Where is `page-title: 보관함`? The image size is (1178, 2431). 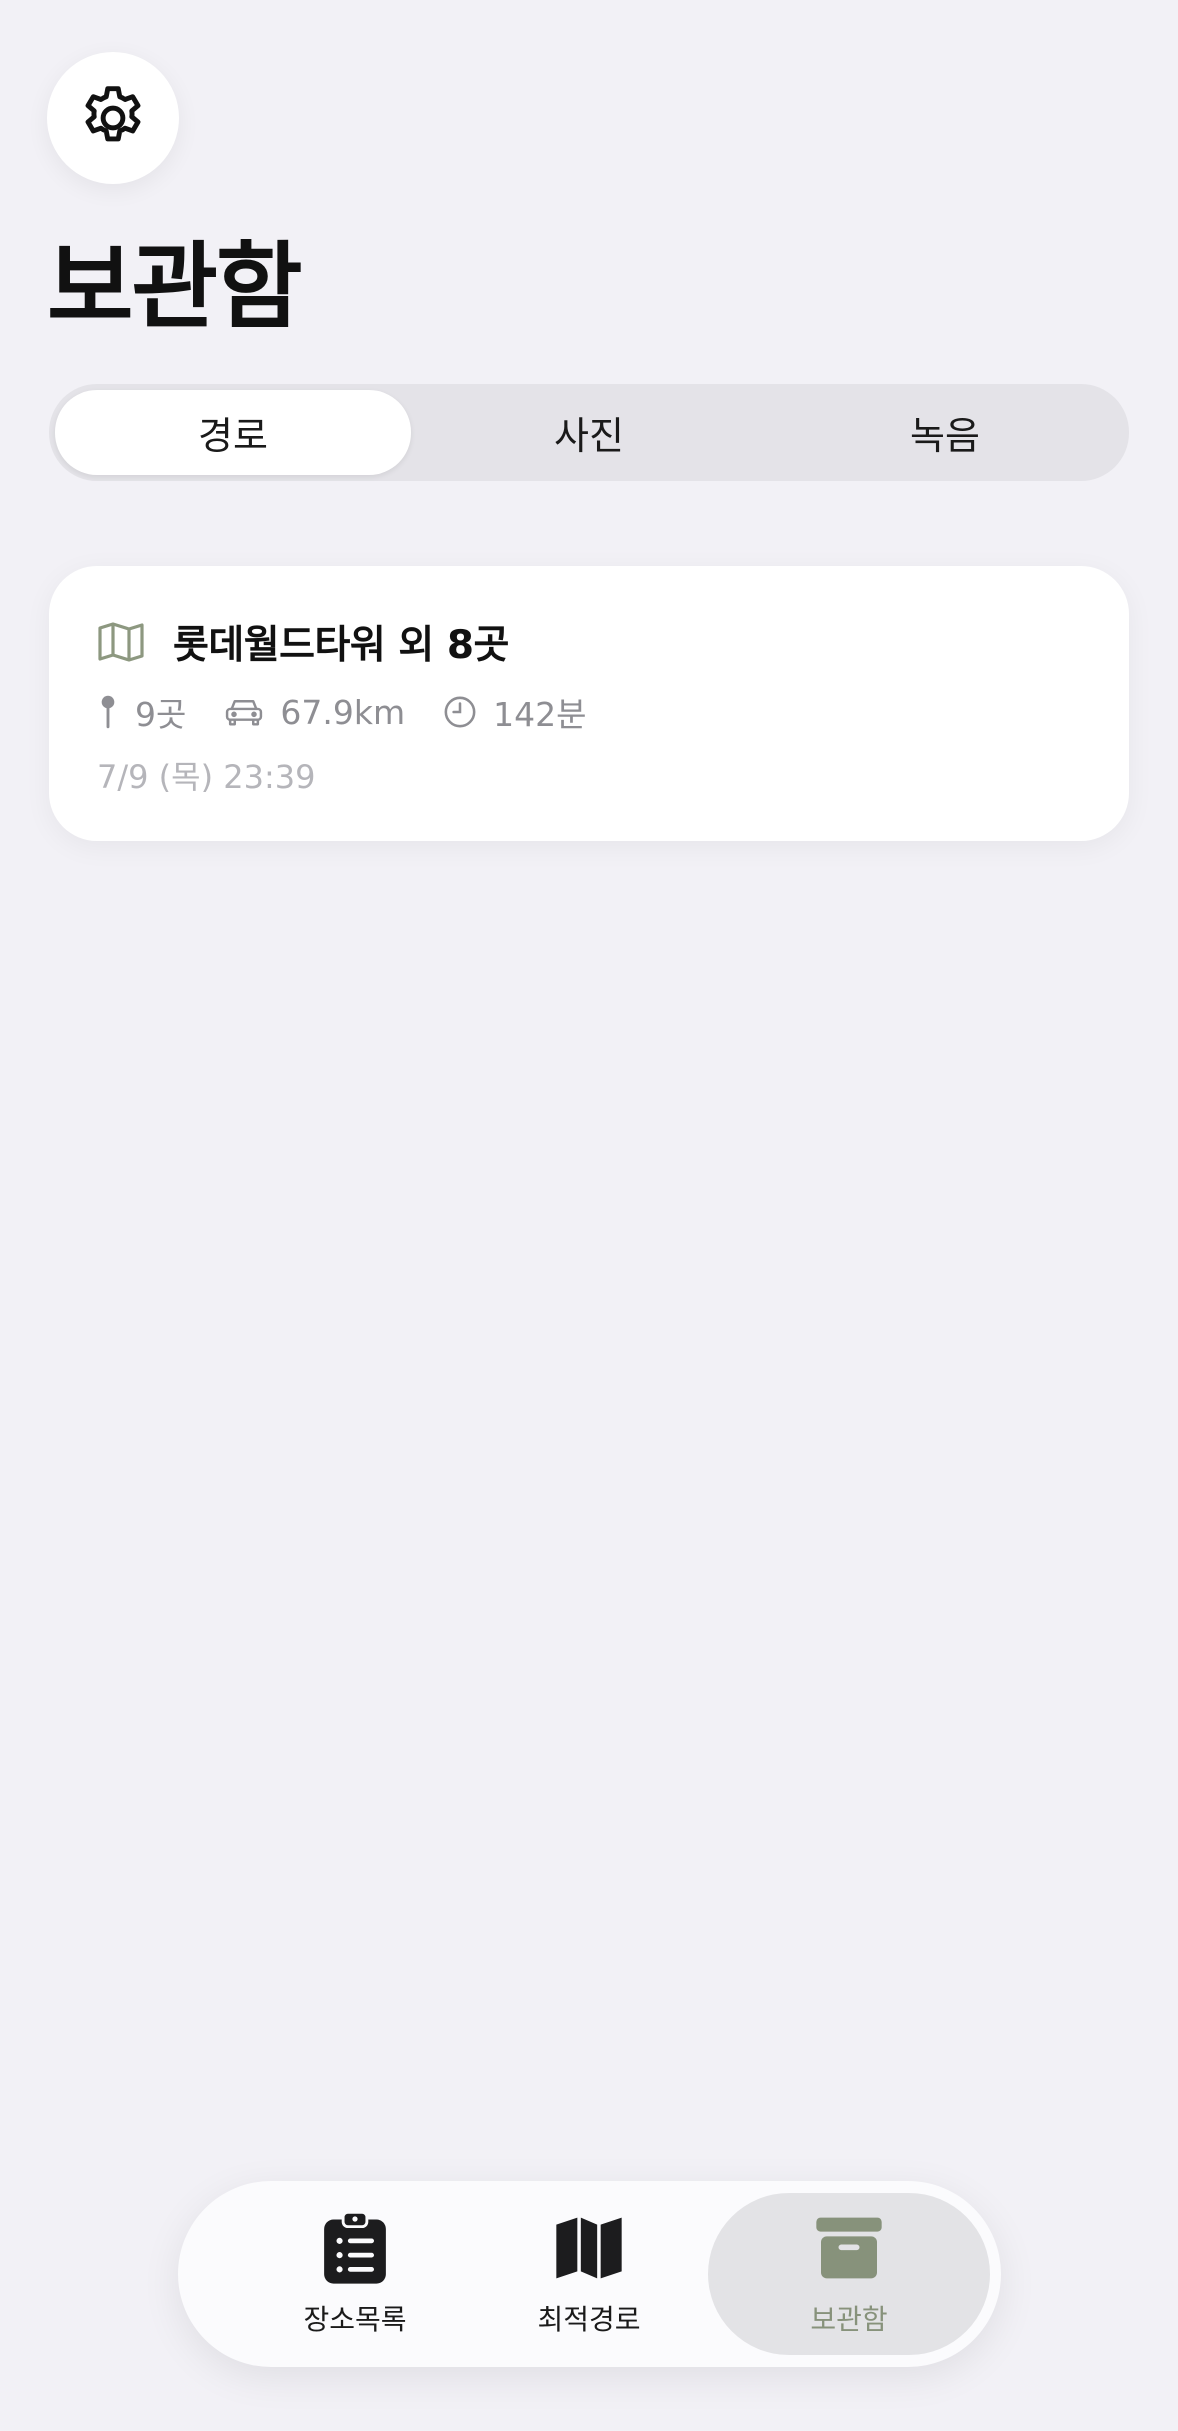 page-title: 보관함 is located at coordinates (174, 287).